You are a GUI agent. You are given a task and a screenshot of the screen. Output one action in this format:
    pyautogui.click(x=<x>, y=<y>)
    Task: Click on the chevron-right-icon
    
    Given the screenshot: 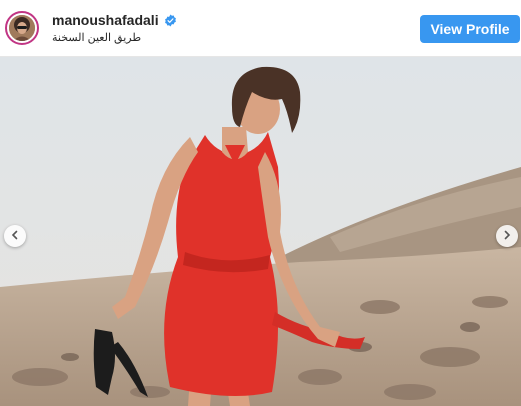 What is the action you would take?
    pyautogui.click(x=507, y=236)
    